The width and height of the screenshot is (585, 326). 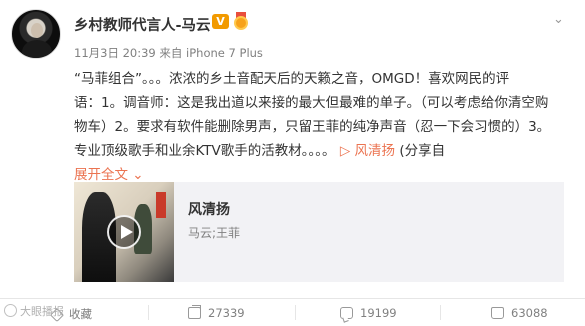 I want to click on favorite-label: 收藏, so click(x=80, y=314).